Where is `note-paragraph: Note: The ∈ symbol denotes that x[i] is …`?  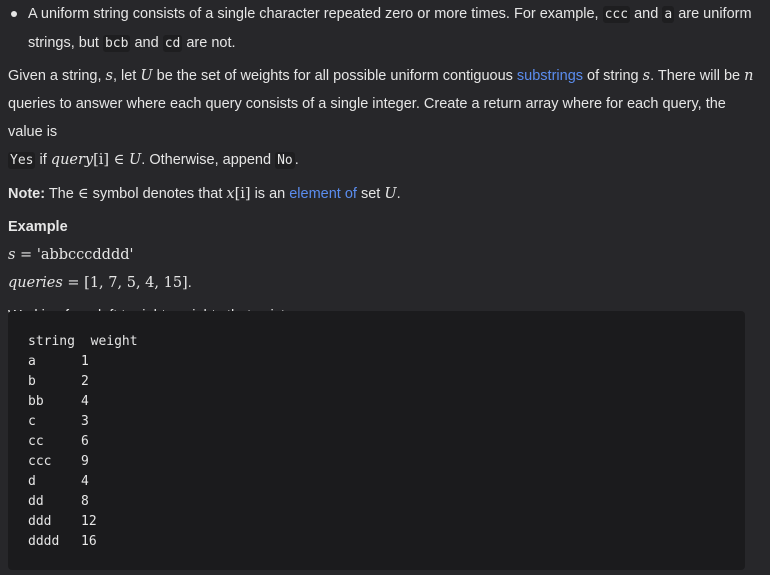
note-paragraph: Note: The ∈ symbol denotes that x[i] is … is located at coordinates (385, 194).